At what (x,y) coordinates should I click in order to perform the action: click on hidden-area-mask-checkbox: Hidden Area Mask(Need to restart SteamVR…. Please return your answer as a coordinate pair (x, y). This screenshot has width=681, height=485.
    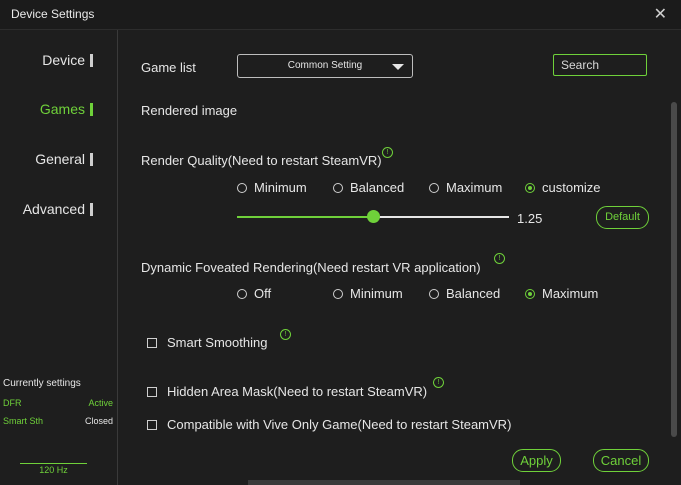
    Looking at the image, I should click on (287, 391).